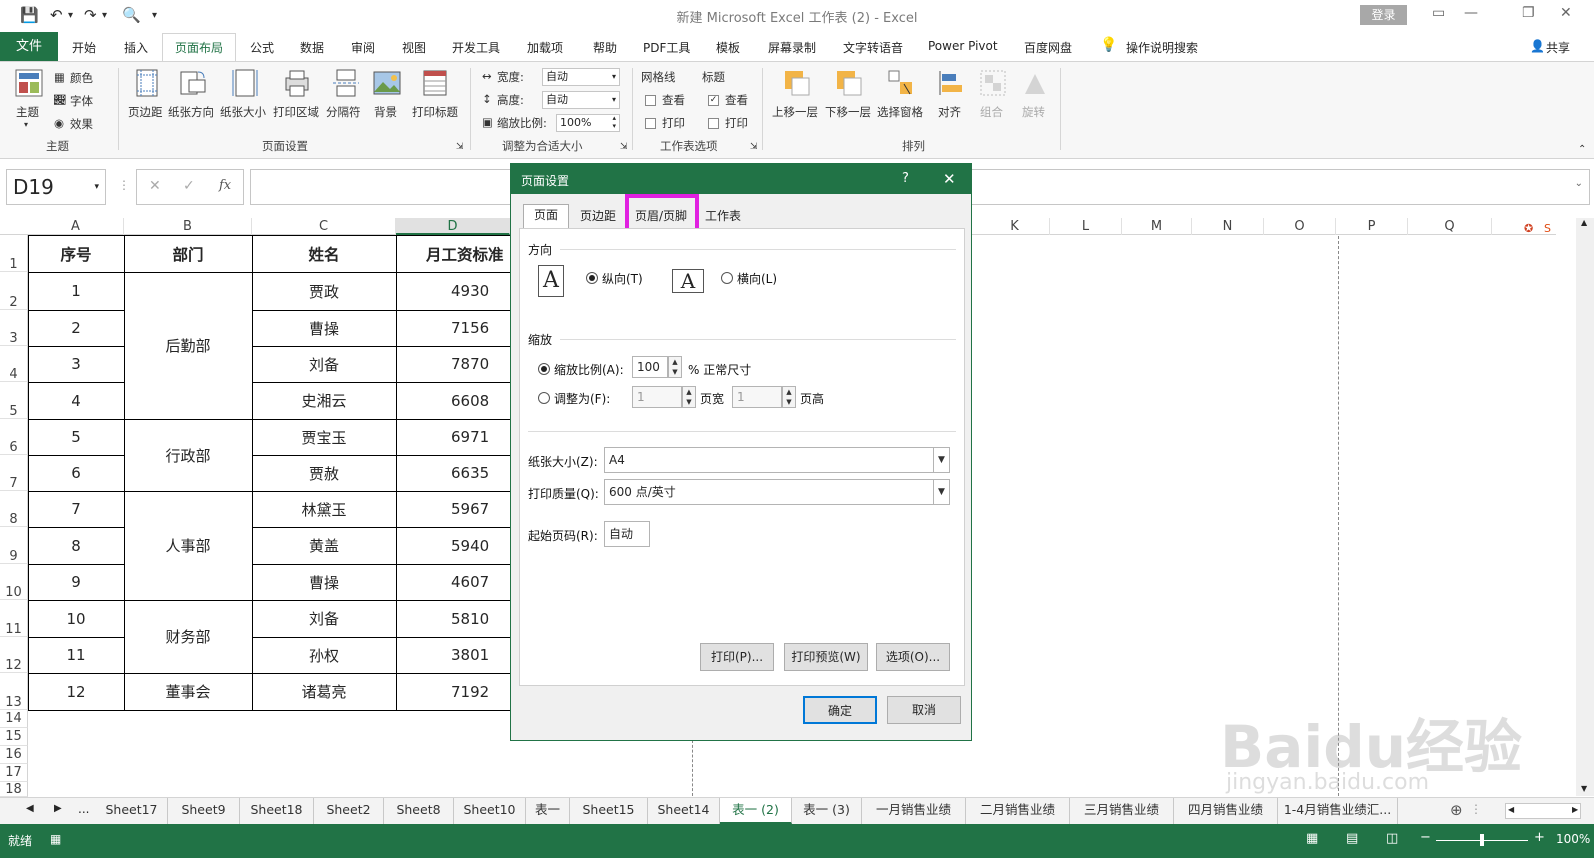 Image resolution: width=1594 pixels, height=858 pixels. I want to click on tab-screen-record: 屏幕录制, so click(792, 47).